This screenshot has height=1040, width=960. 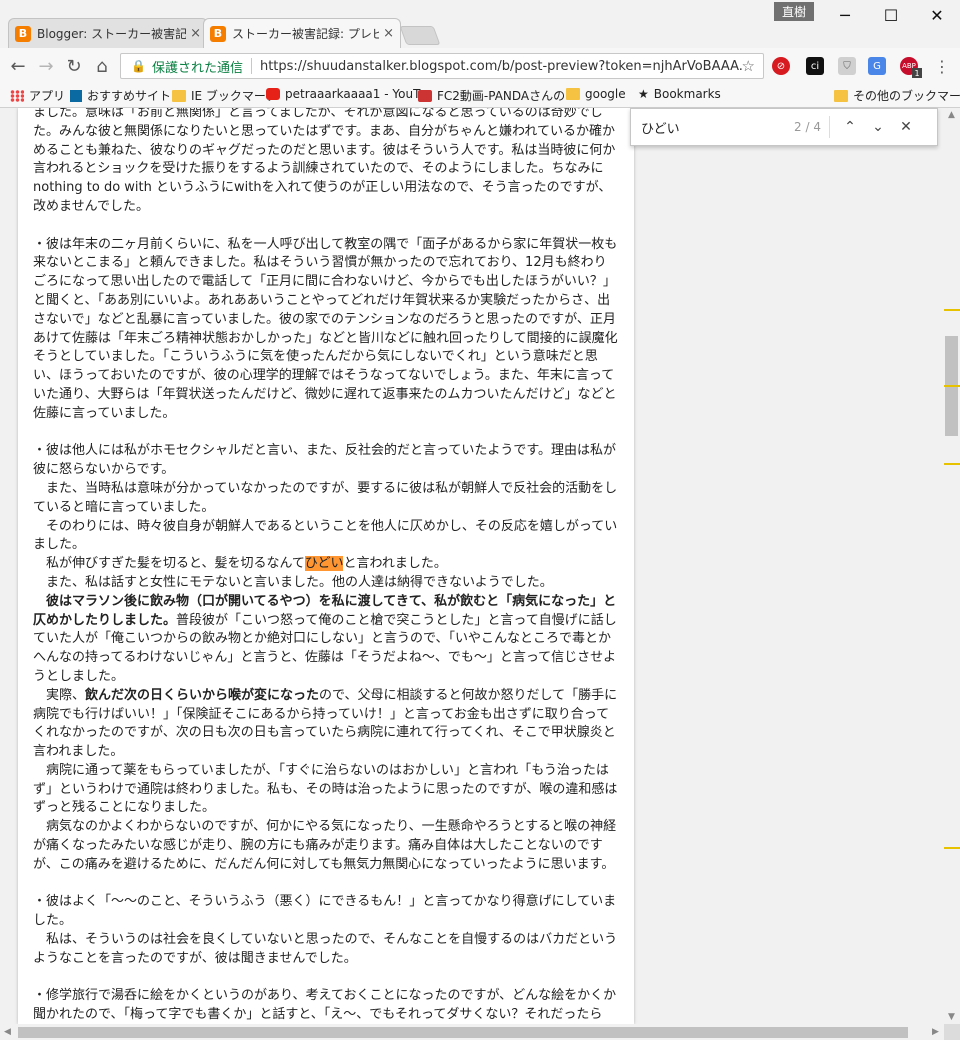 What do you see at coordinates (711, 127) in the screenshot?
I see `find-input: ひどい` at bounding box center [711, 127].